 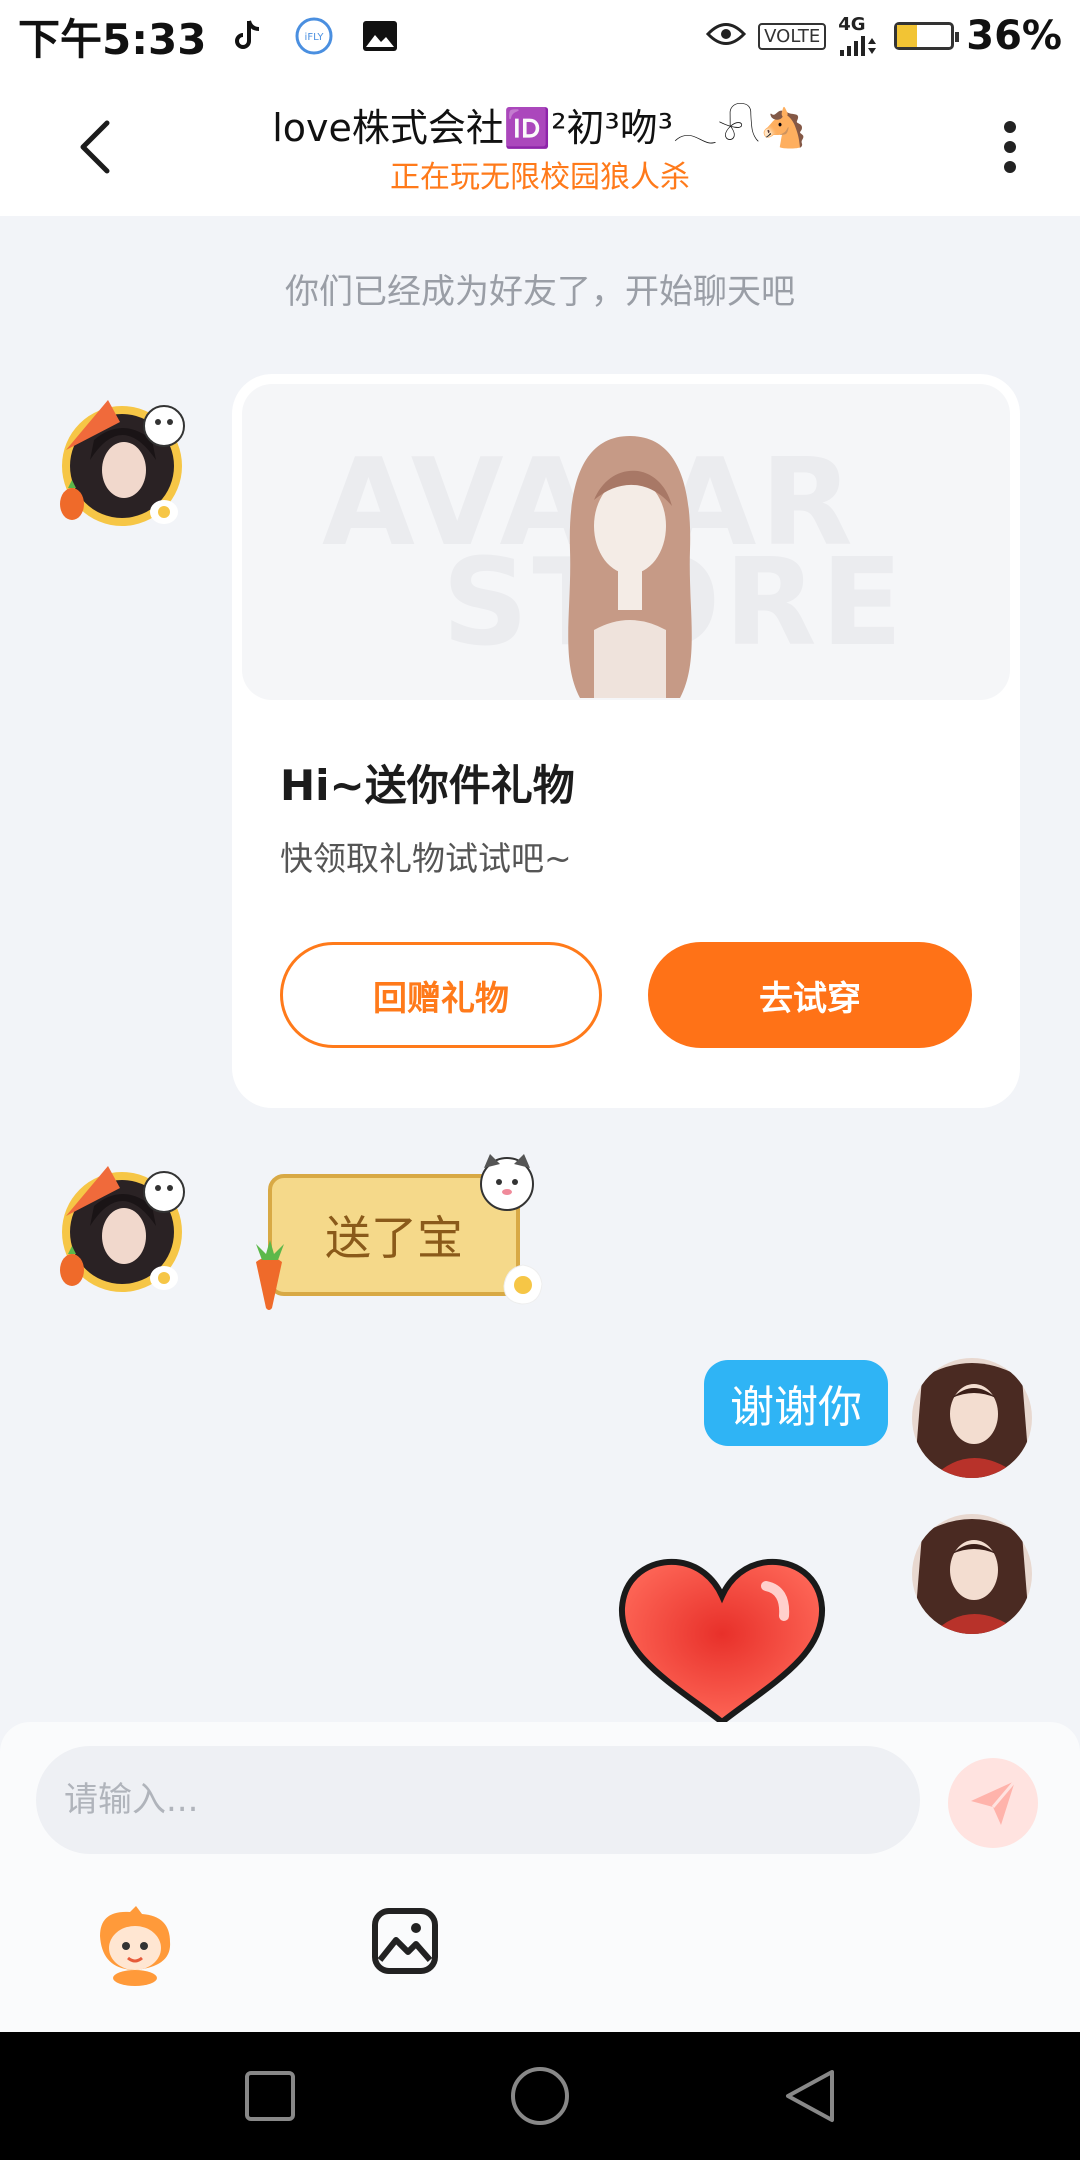 I want to click on hair-item-icon, so click(x=630, y=567).